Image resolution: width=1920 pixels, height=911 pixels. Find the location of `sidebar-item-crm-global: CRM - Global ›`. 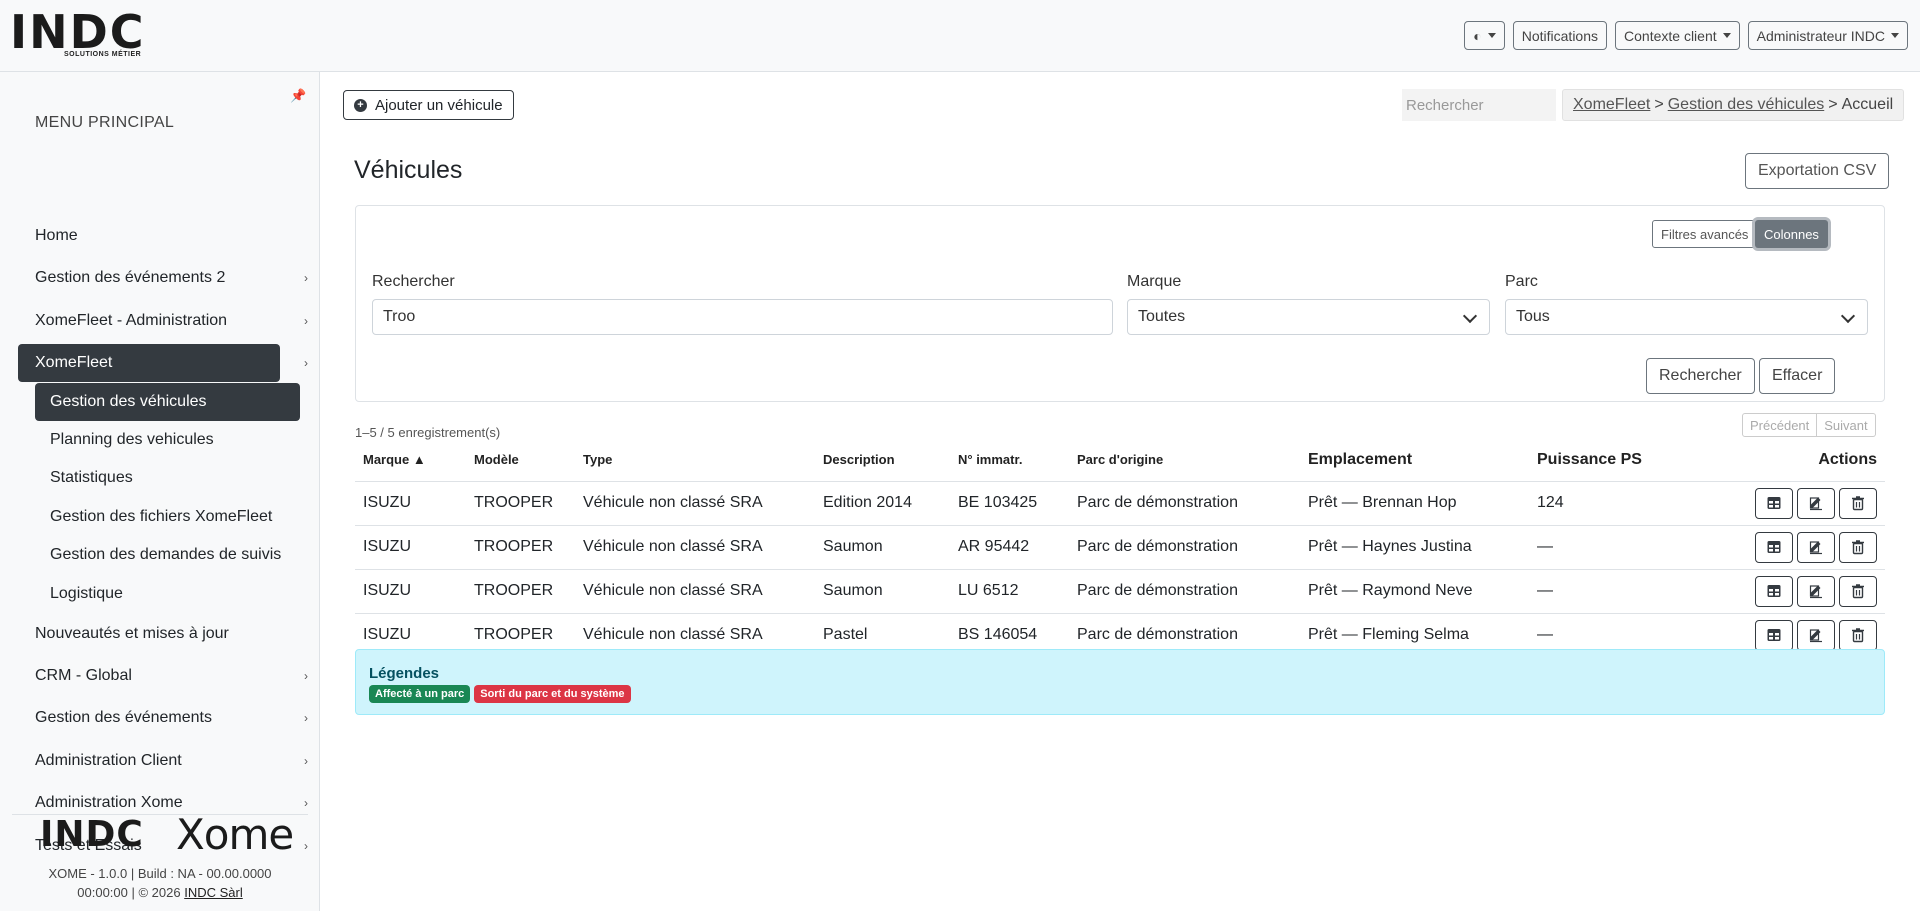

sidebar-item-crm-global: CRM - Global › is located at coordinates (163, 676).